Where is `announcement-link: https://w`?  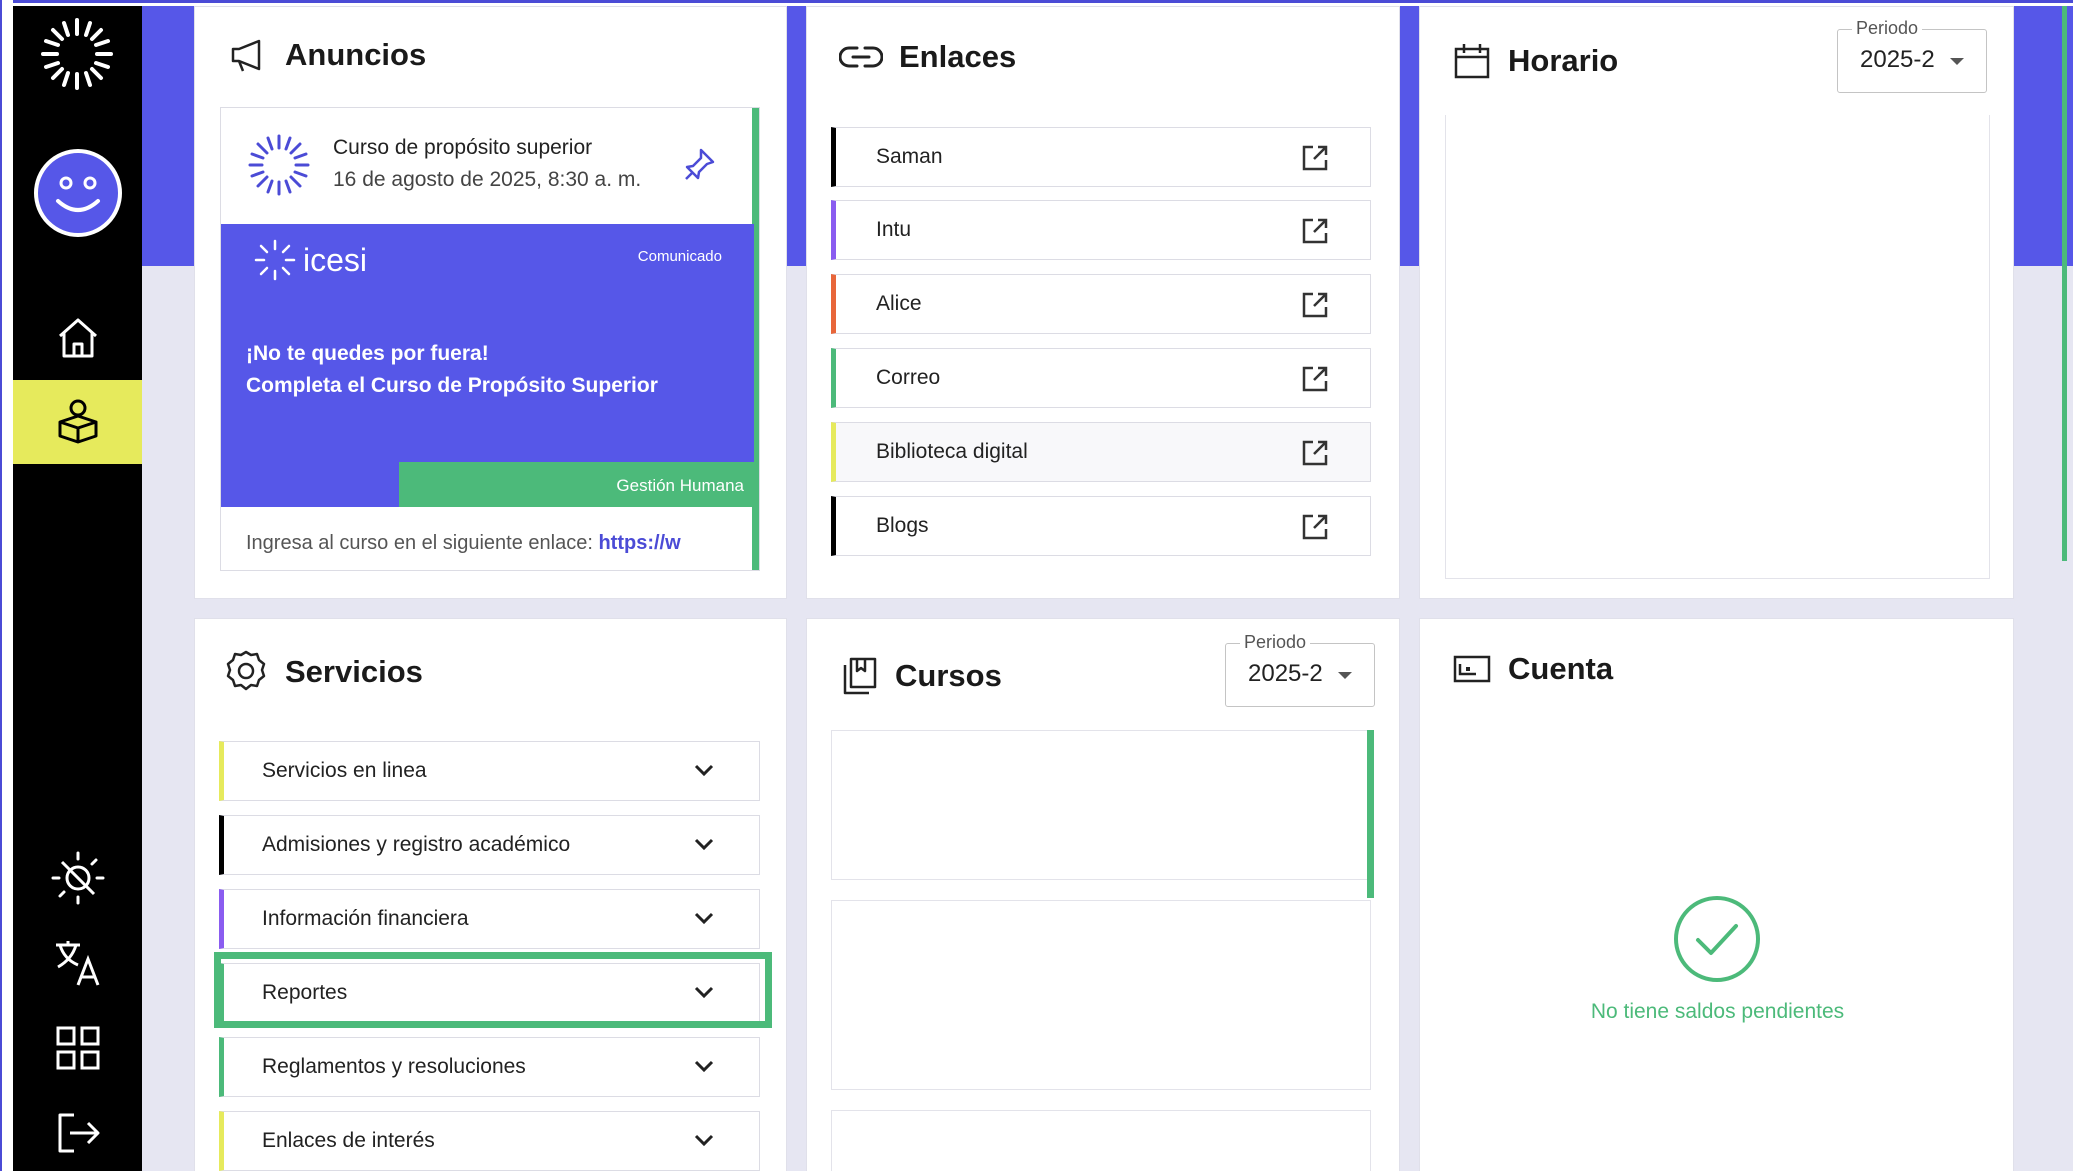
announcement-link: https://w is located at coordinates (639, 543).